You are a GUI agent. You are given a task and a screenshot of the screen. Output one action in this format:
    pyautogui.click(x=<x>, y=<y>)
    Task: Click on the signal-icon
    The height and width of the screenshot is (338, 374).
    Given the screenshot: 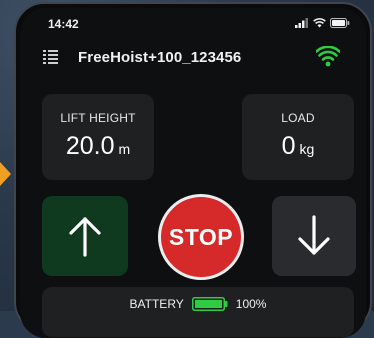 What is the action you would take?
    pyautogui.click(x=301, y=23)
    